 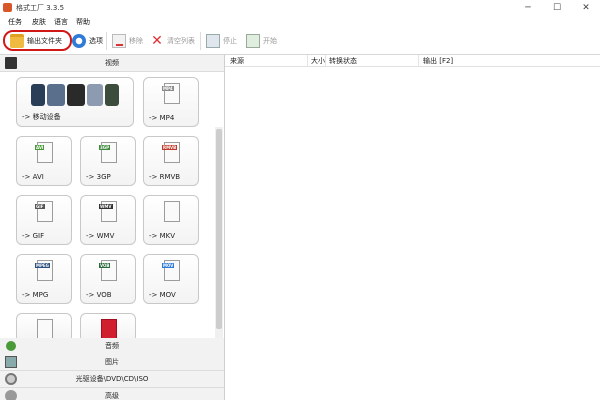 I want to click on file-icon, so click(x=45, y=329).